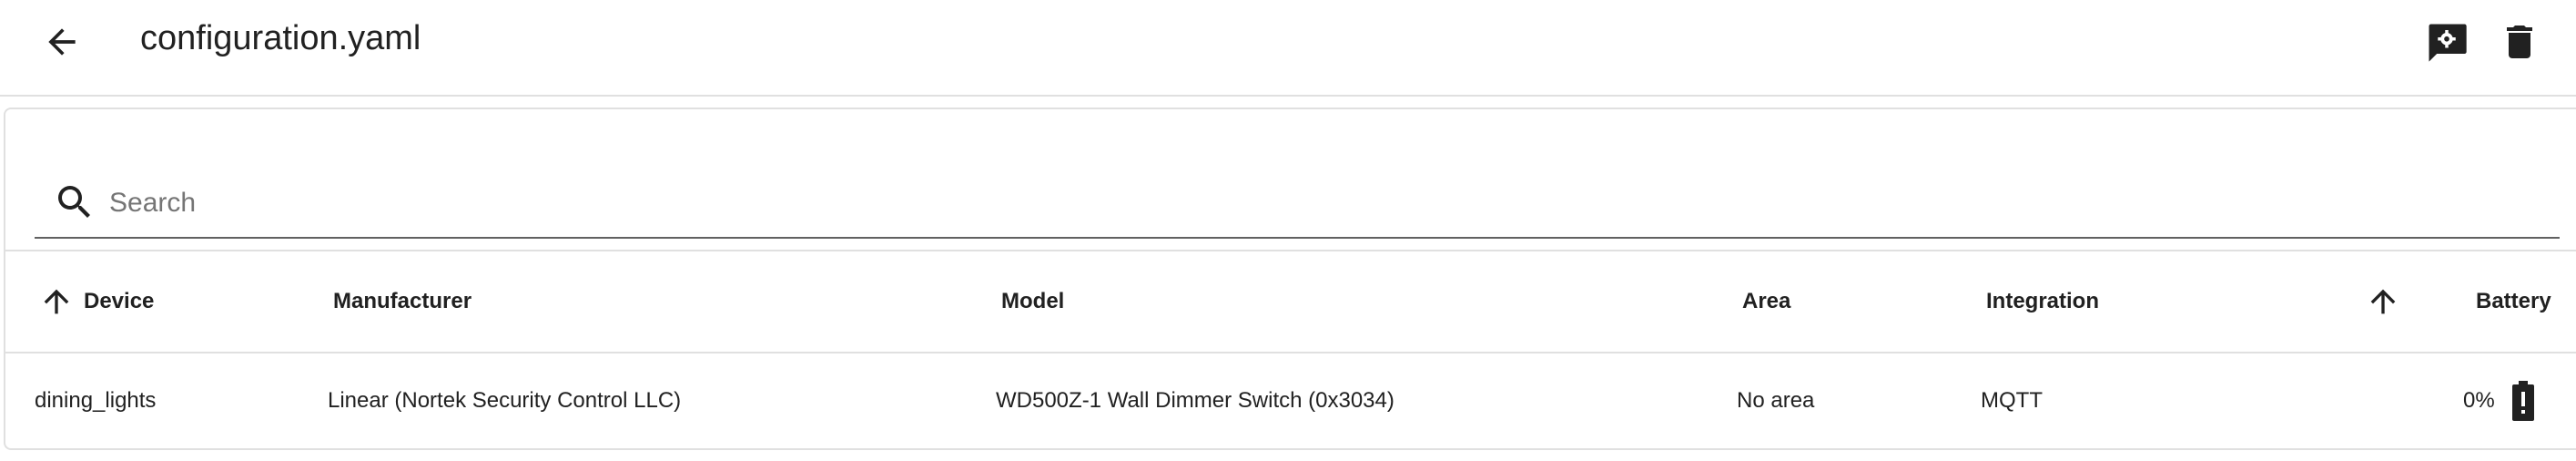 Image resolution: width=2576 pixels, height=461 pixels. I want to click on cell-battery: 0%, so click(2500, 400).